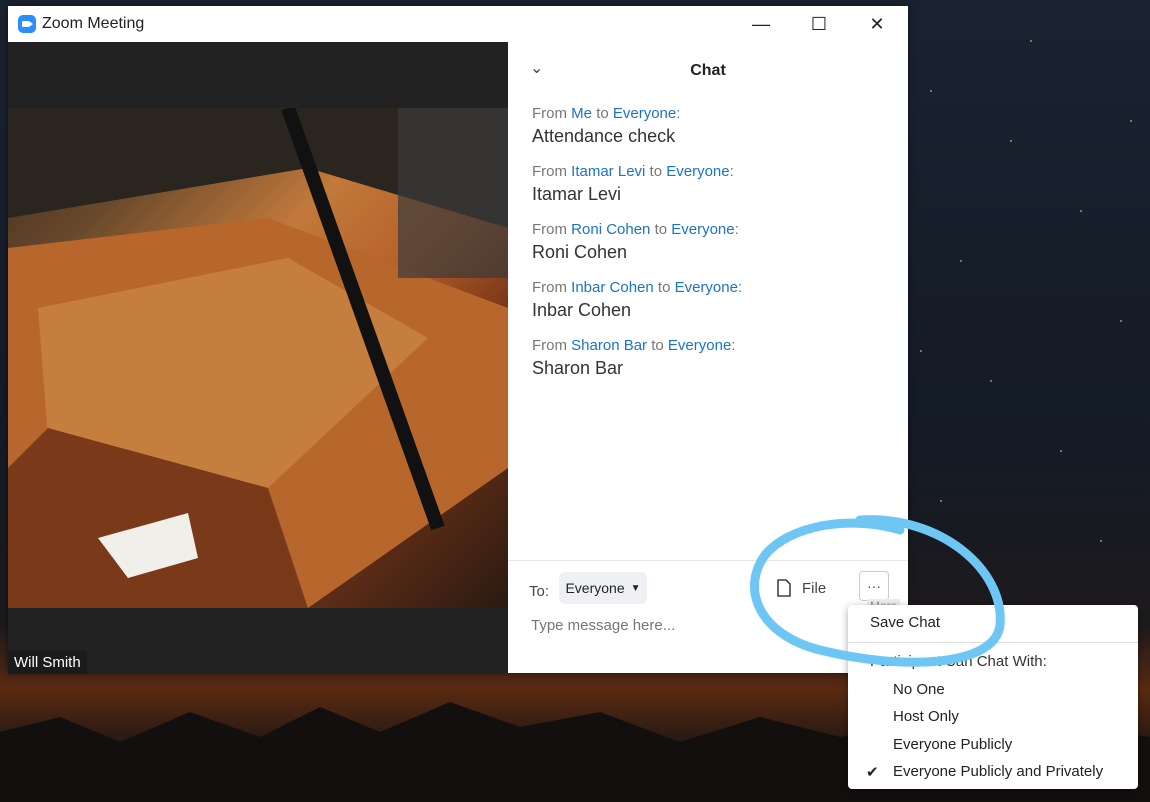 The image size is (1150, 802). What do you see at coordinates (612, 287) in the screenshot?
I see `message-sender: Inbar Cohen` at bounding box center [612, 287].